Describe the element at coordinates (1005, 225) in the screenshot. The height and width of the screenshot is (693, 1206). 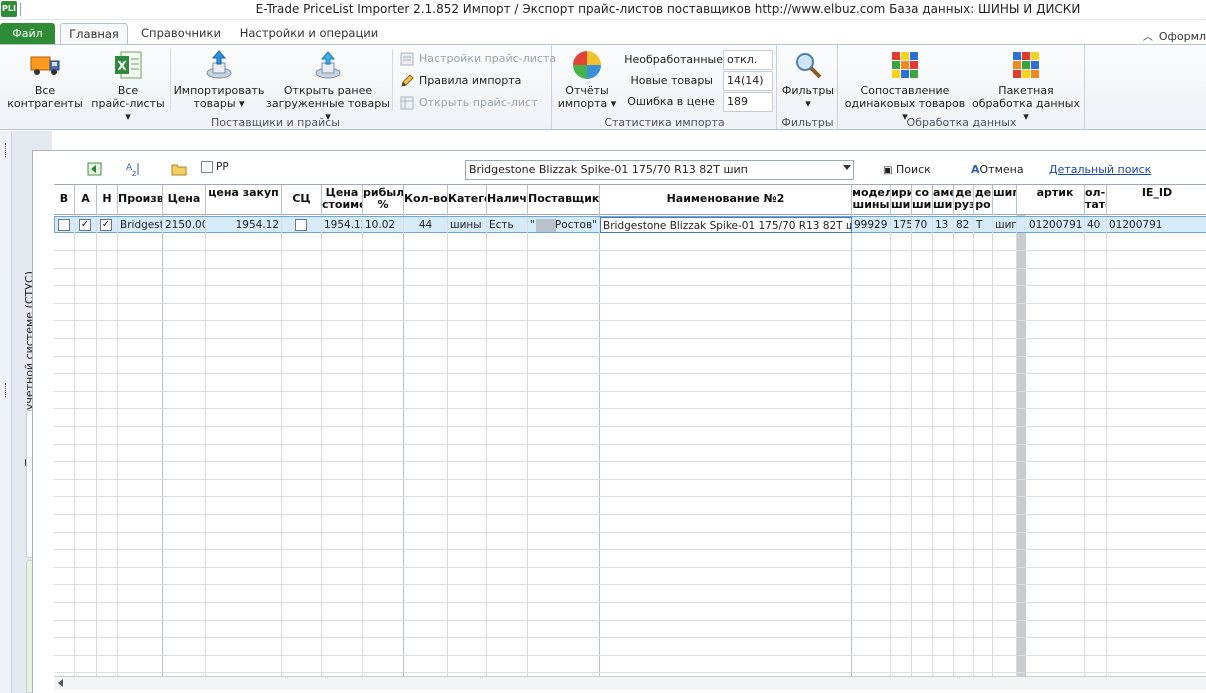
I see `cell-spike: шип` at that location.